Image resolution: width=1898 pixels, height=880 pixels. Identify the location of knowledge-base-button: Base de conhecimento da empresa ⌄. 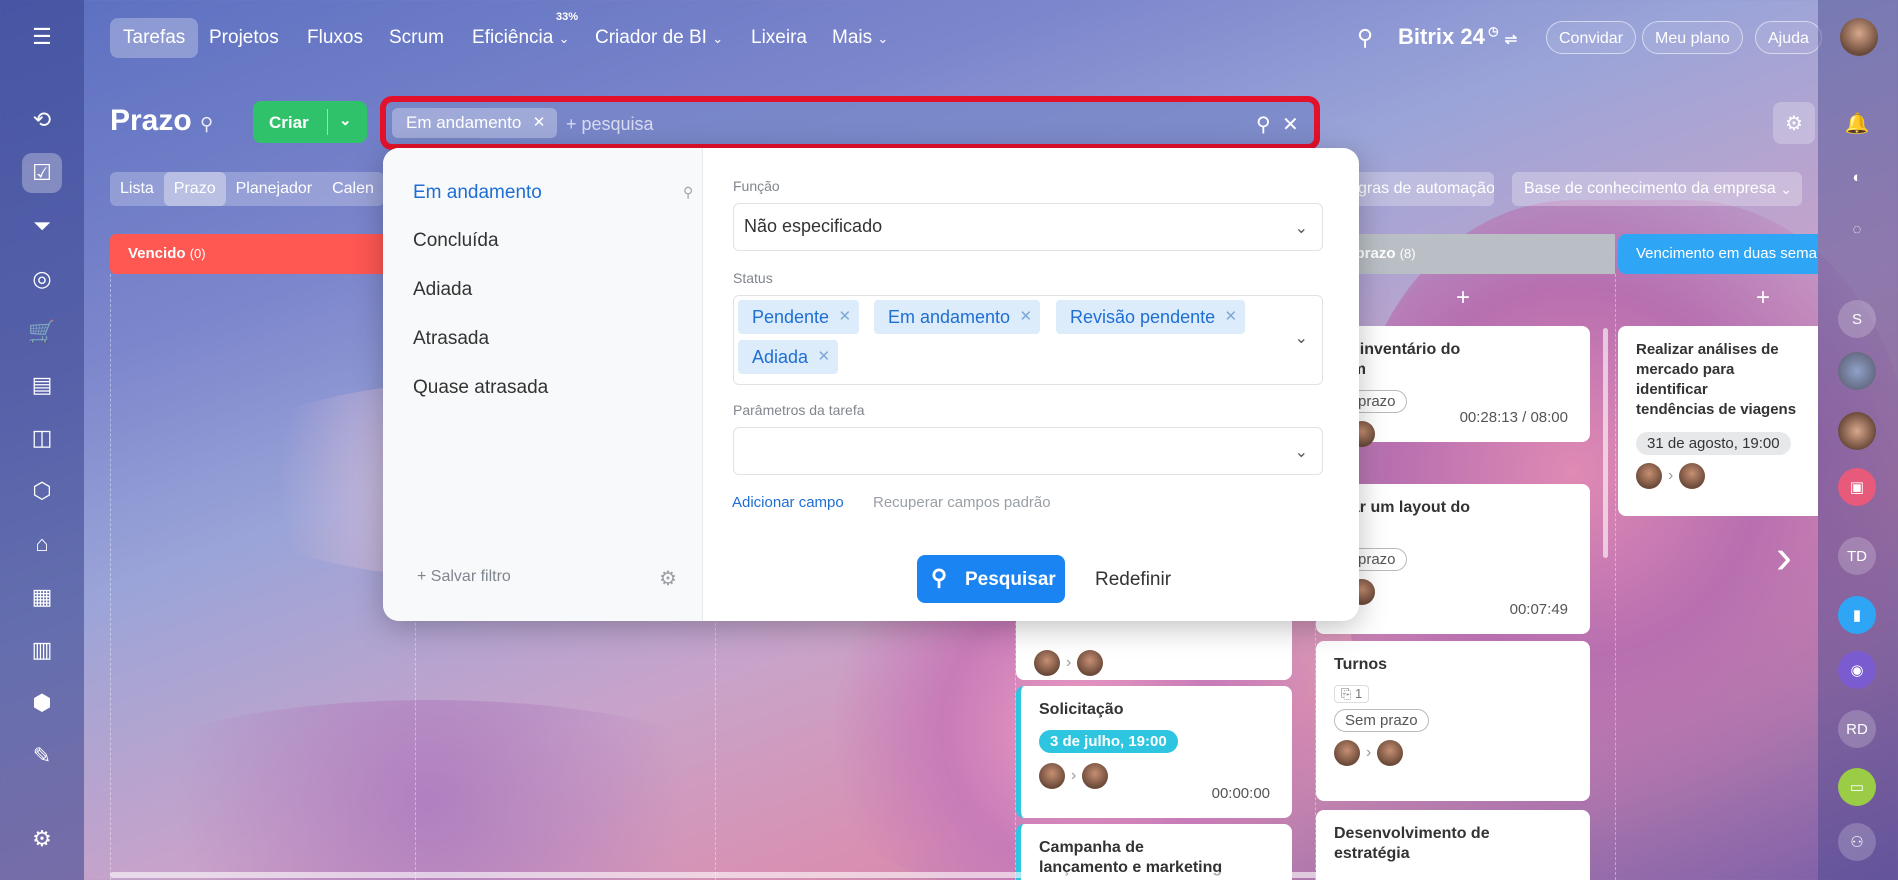
(1657, 189).